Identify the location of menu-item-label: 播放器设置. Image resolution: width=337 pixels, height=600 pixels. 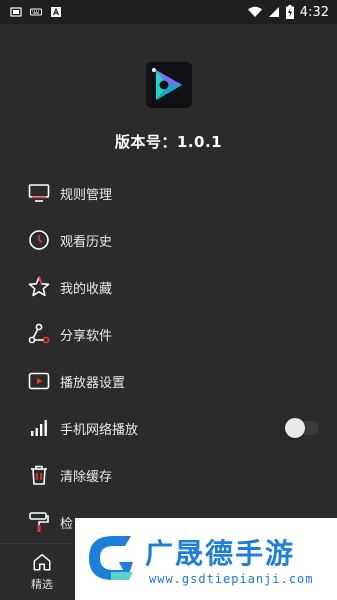
(93, 383).